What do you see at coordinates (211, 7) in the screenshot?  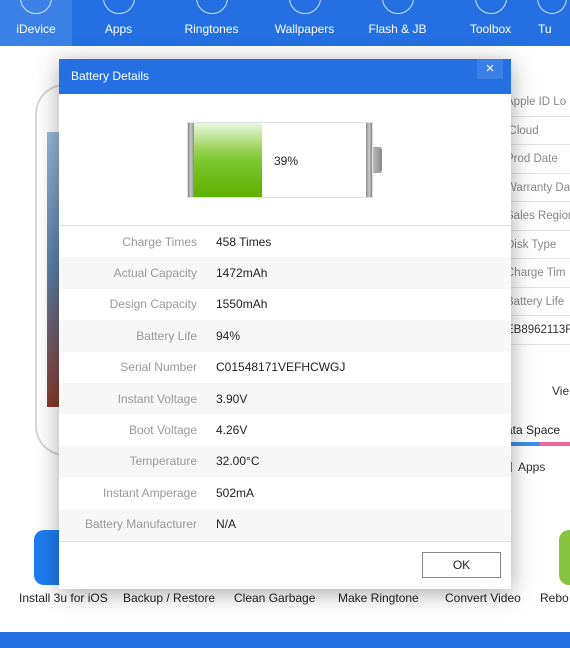 I see `bell-icon` at bounding box center [211, 7].